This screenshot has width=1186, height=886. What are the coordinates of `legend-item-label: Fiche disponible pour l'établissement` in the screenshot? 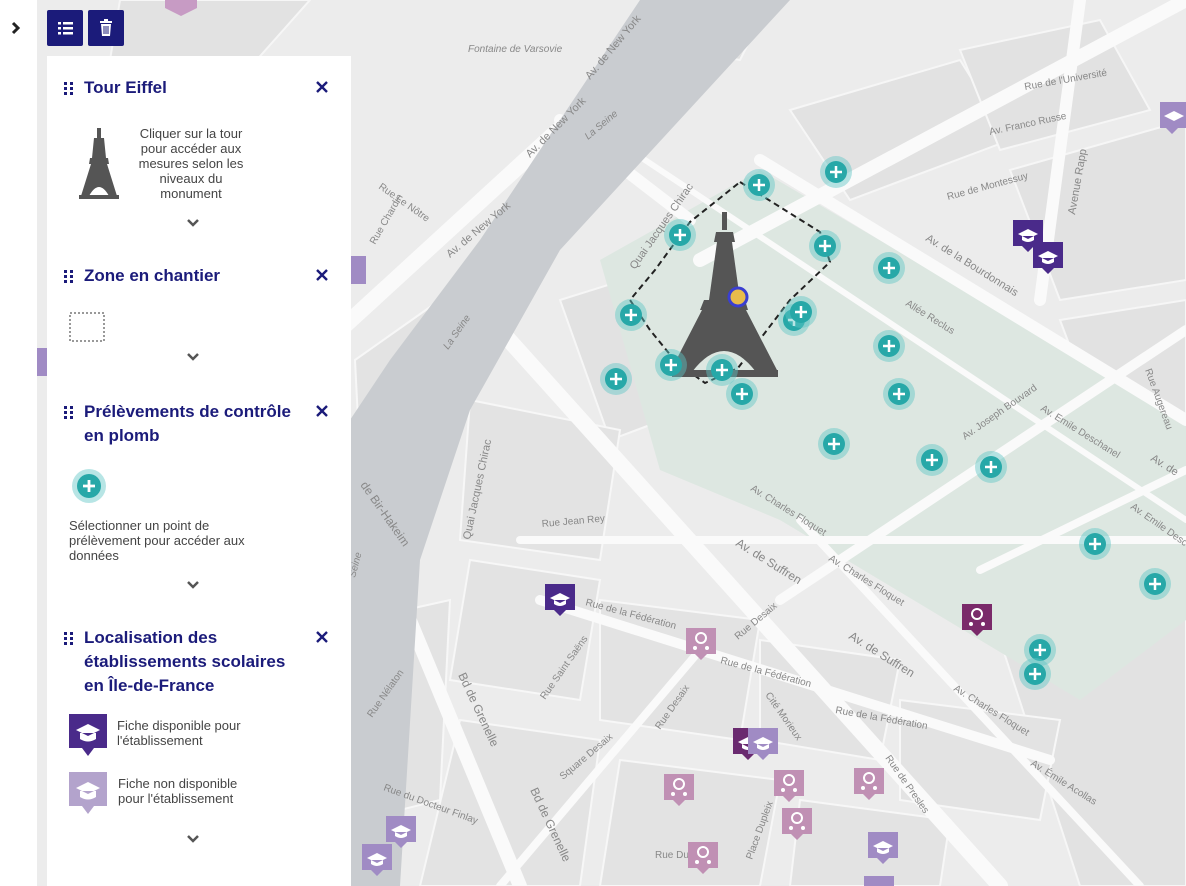 It's located at (179, 733).